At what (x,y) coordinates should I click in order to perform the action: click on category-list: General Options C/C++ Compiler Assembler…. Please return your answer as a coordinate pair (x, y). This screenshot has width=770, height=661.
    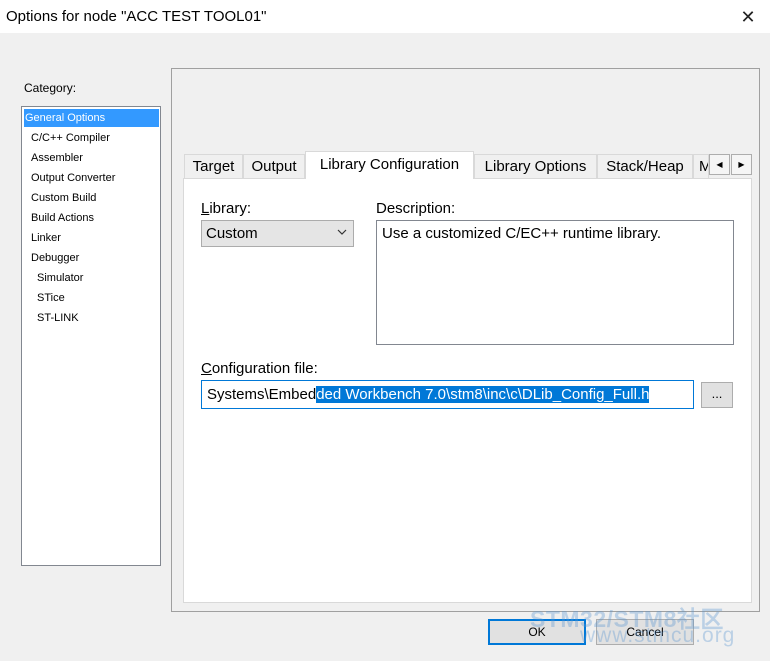
    Looking at the image, I should click on (91, 336).